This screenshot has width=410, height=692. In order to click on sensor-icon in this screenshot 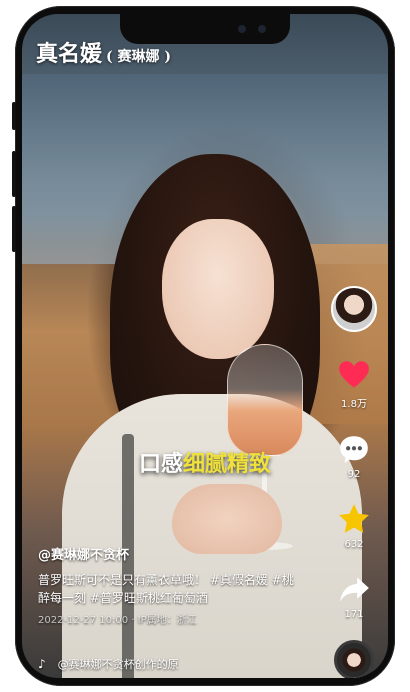, I will do `click(262, 29)`.